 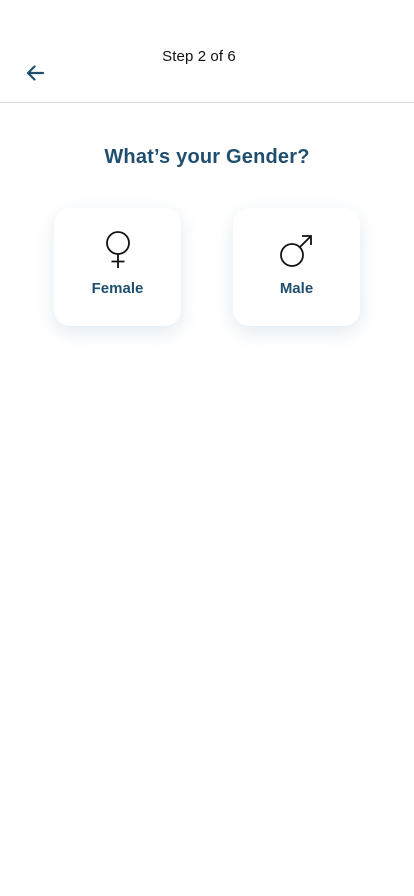 What do you see at coordinates (118, 250) in the screenshot?
I see `female-symbol-icon` at bounding box center [118, 250].